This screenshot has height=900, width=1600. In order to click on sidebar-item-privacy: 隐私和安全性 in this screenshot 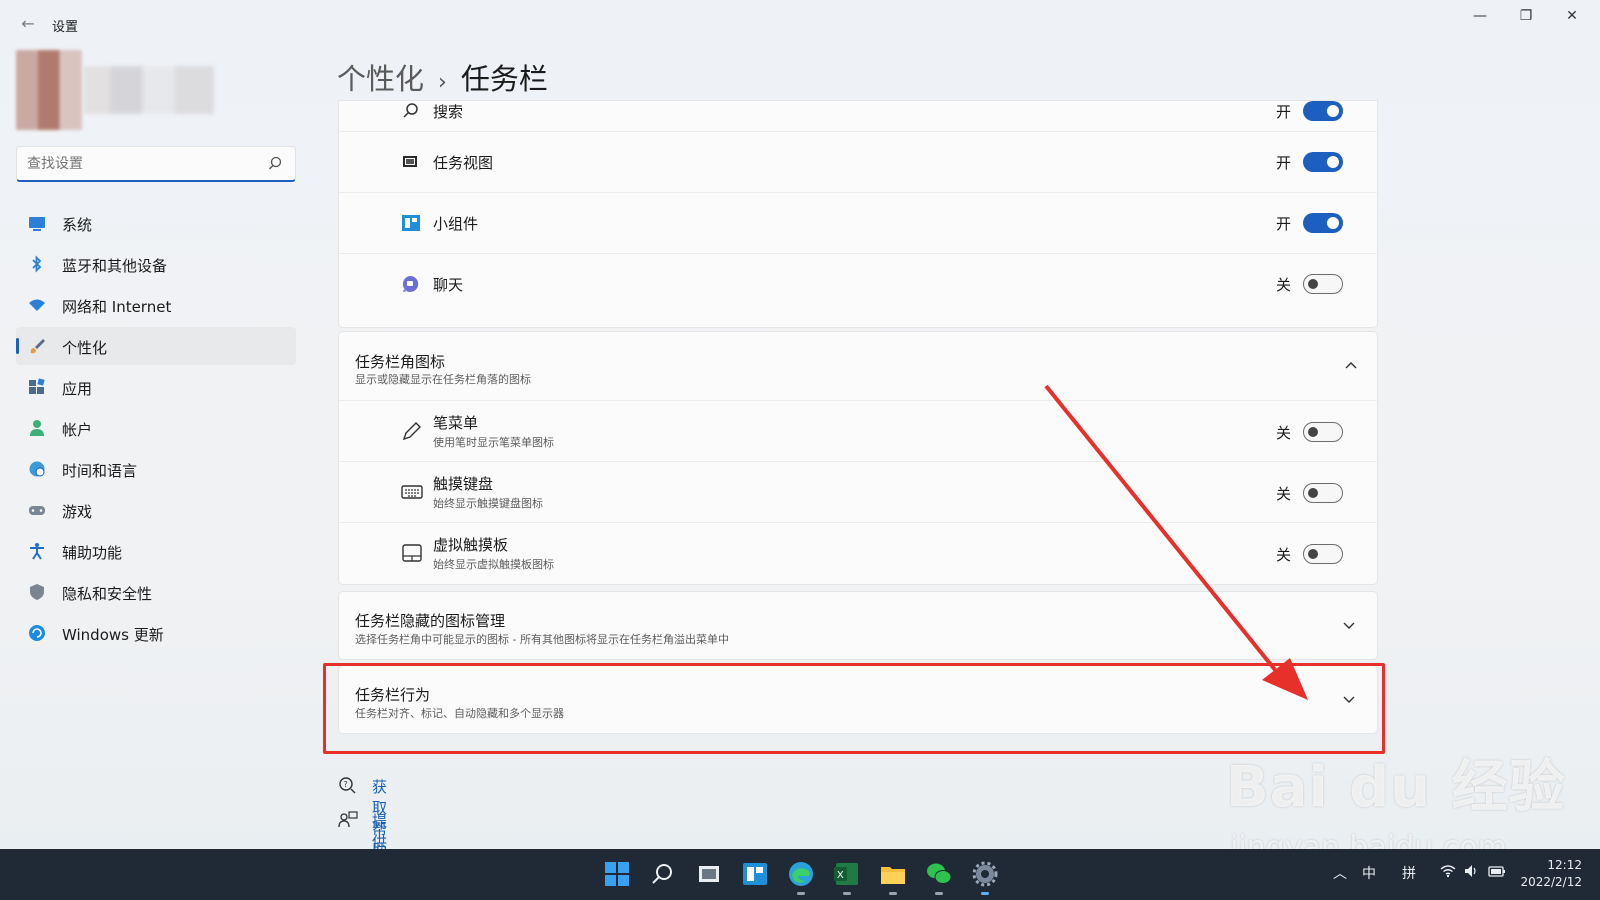, I will do `click(156, 592)`.